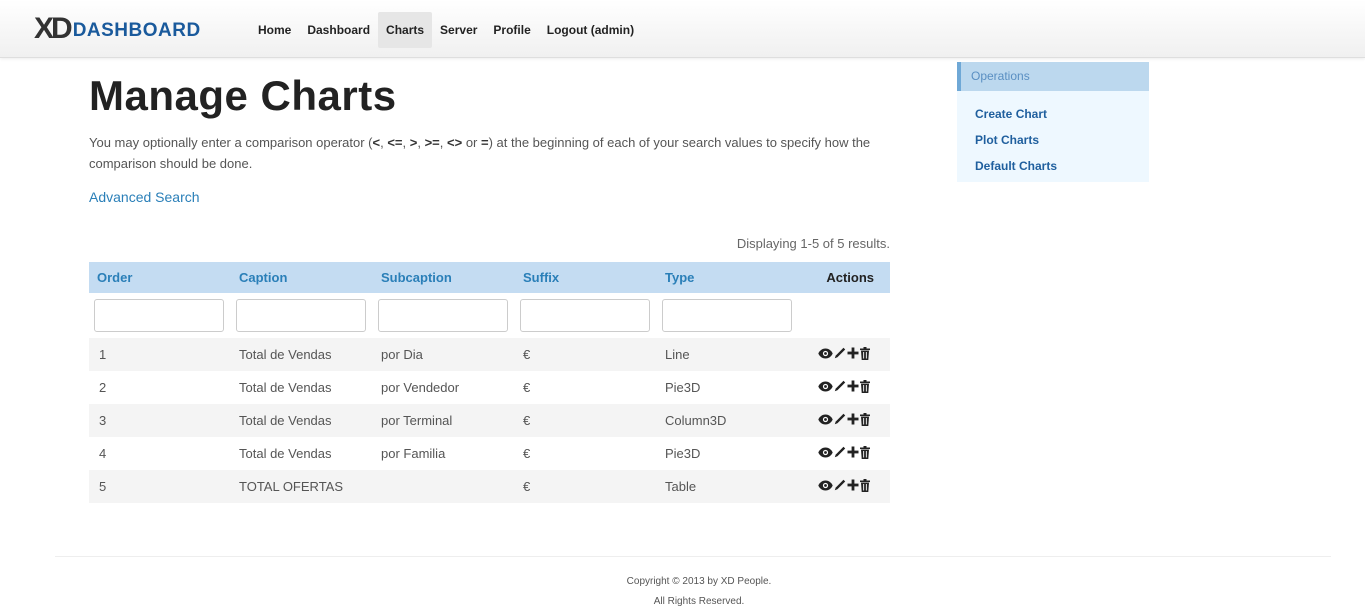 The height and width of the screenshot is (610, 1365). Describe the element at coordinates (586, 277) in the screenshot. I see `column-header-suffix: Suffix` at that location.